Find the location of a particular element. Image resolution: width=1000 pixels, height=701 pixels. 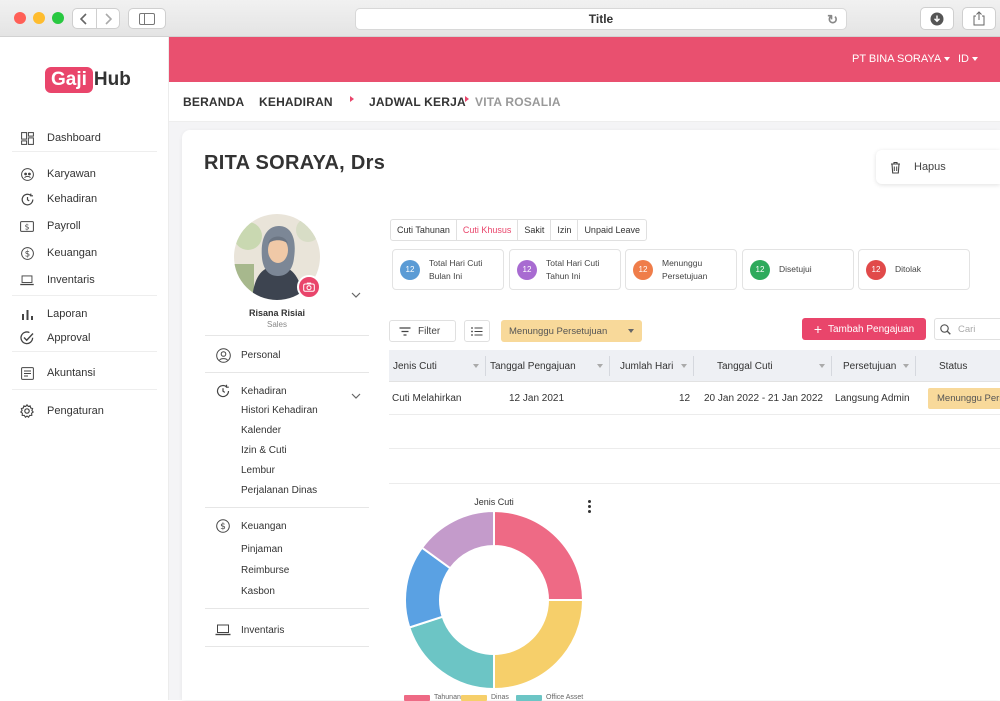

sidebar-item-akuntansi: Akuntansi is located at coordinates (84, 373).